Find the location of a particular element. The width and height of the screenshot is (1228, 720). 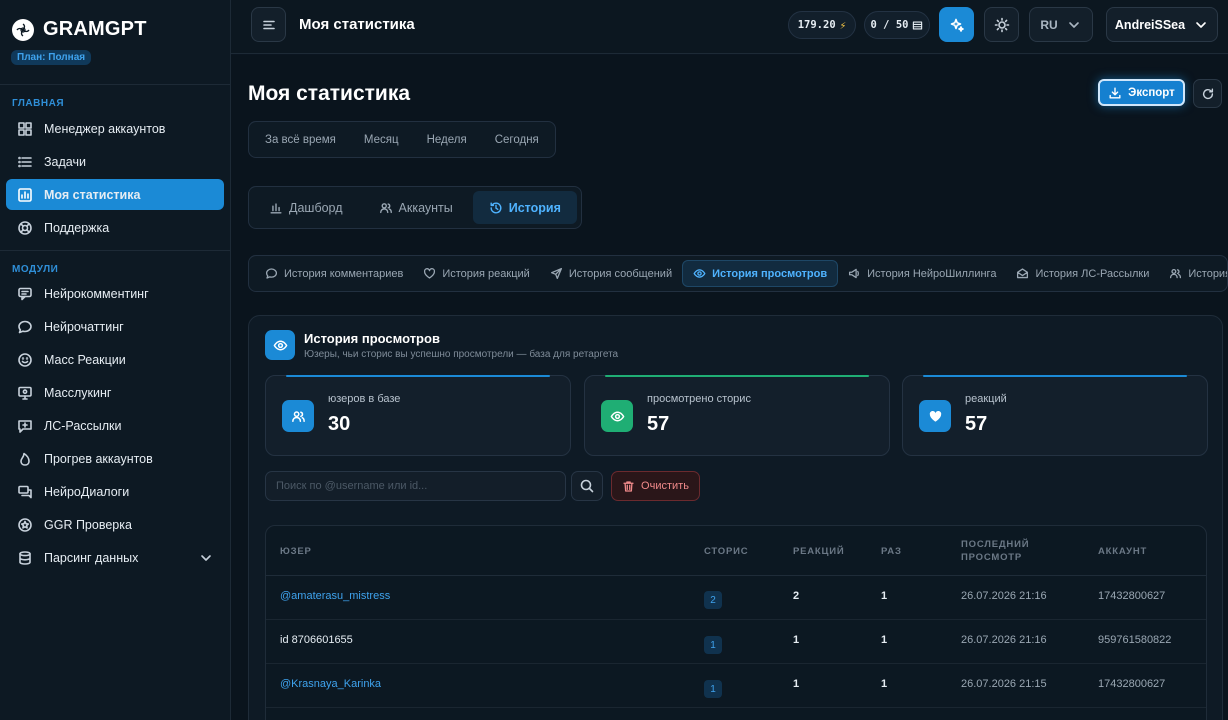

column-header-times: РАЗ is located at coordinates (891, 551).